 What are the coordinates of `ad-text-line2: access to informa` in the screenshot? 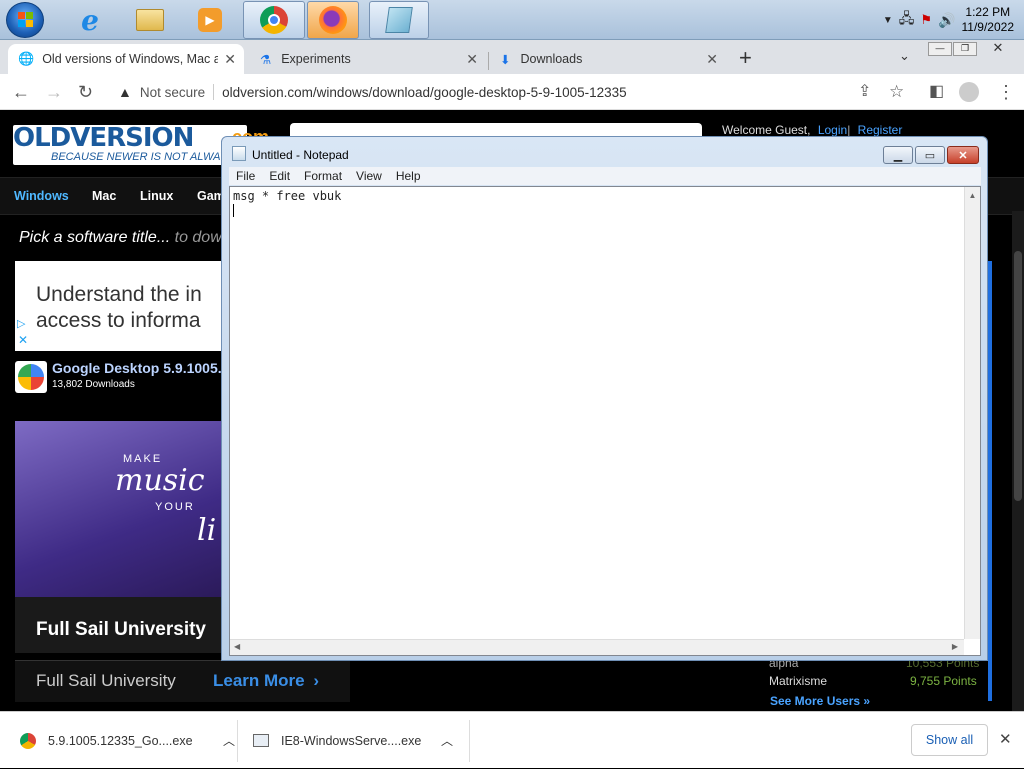 It's located at (118, 320).